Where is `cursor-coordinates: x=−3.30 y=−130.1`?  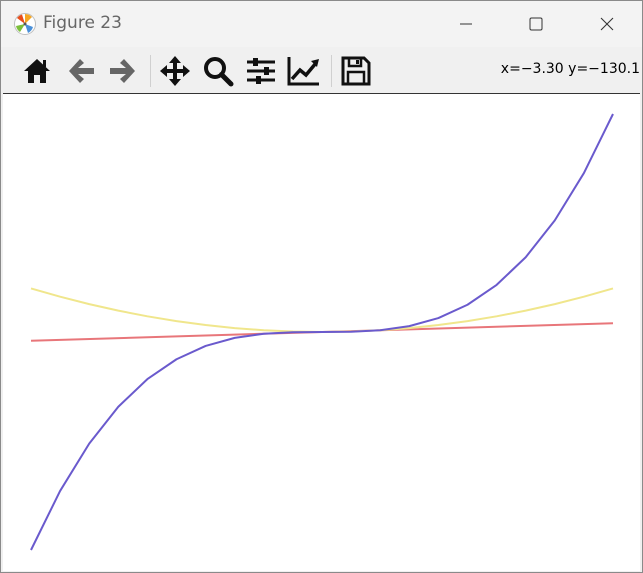
cursor-coordinates: x=−3.30 y=−130.1 is located at coordinates (570, 69).